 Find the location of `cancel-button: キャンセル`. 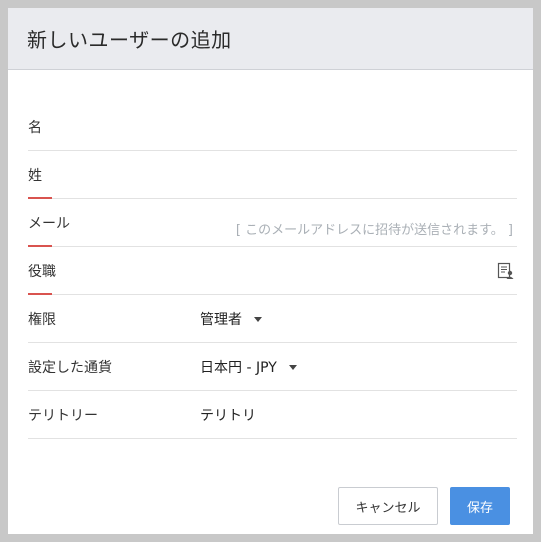

cancel-button: キャンセル is located at coordinates (388, 506).